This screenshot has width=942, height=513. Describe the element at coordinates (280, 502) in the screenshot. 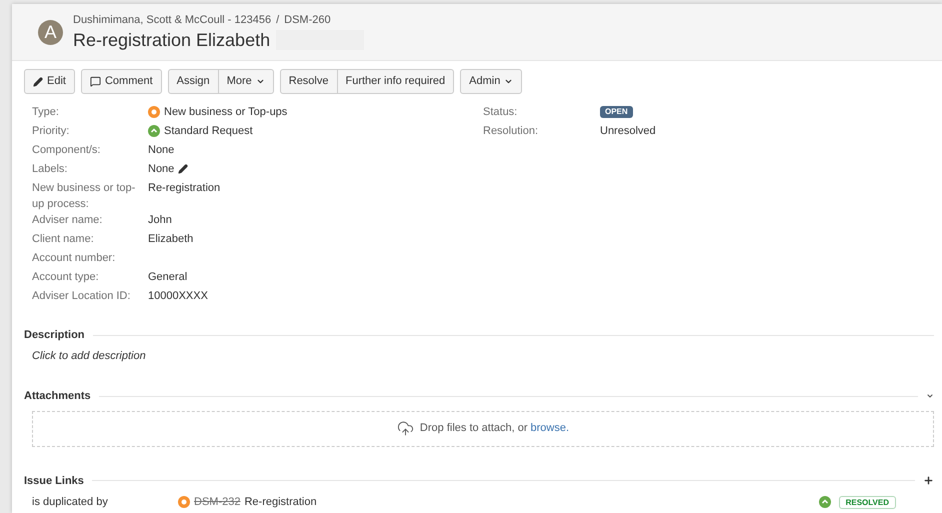

I see `issue-summary-link: Re-registration` at that location.